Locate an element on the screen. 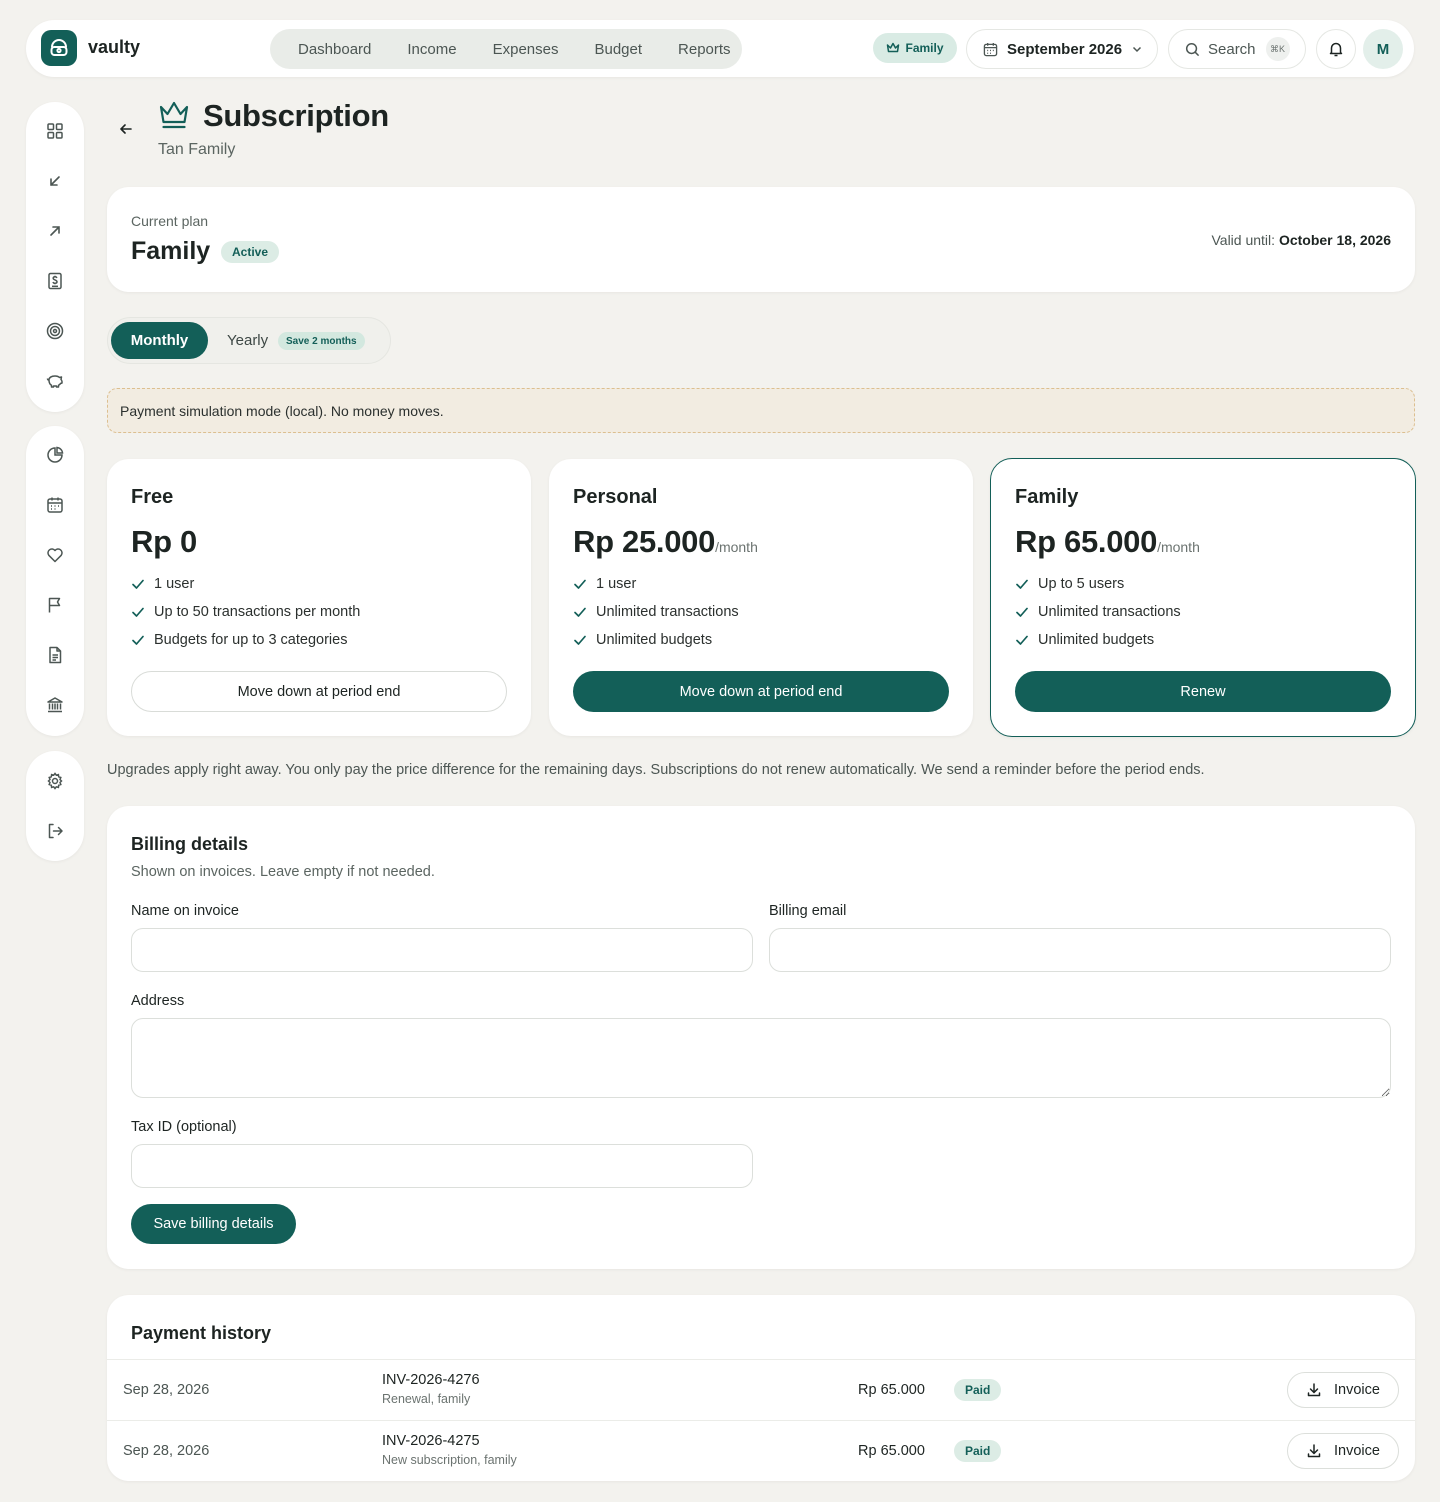 This screenshot has width=1440, height=1502. invoice-description: New subscription, family is located at coordinates (449, 1460).